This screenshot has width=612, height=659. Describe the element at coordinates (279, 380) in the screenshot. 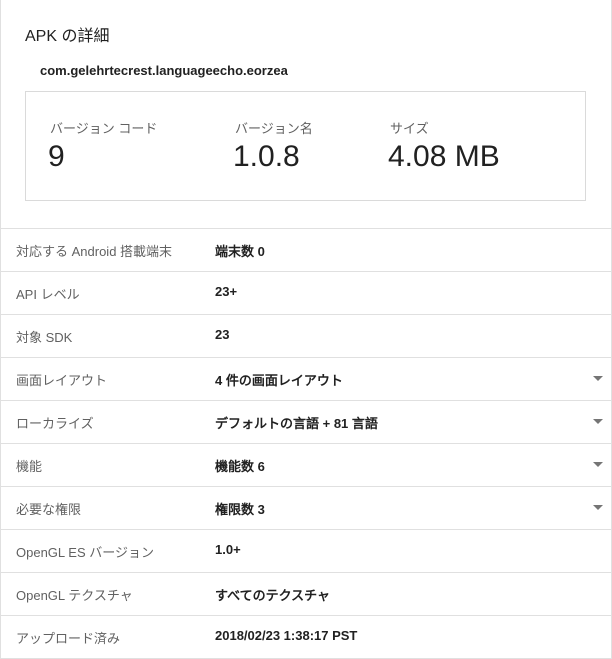

I see `row-value: 4 件の画面レイアウト` at that location.